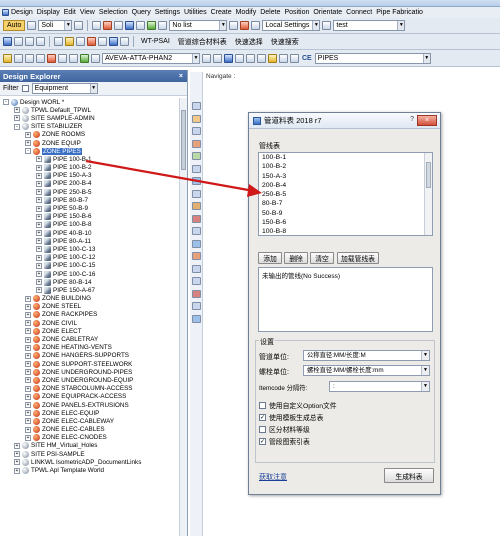 Image resolution: width=500 pixels, height=536 pixels. I want to click on tree-node: + PIPE 40-B-10, so click(89, 233).